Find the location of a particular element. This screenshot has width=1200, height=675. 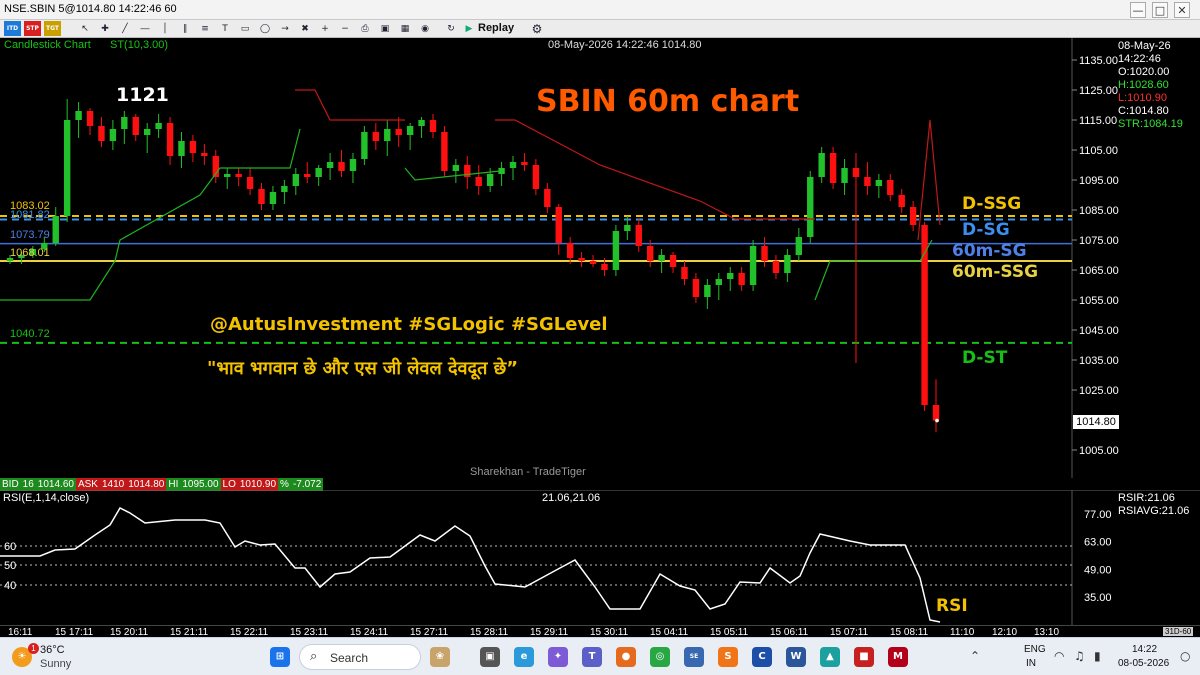

play-icon: ▶ is located at coordinates (469, 29).